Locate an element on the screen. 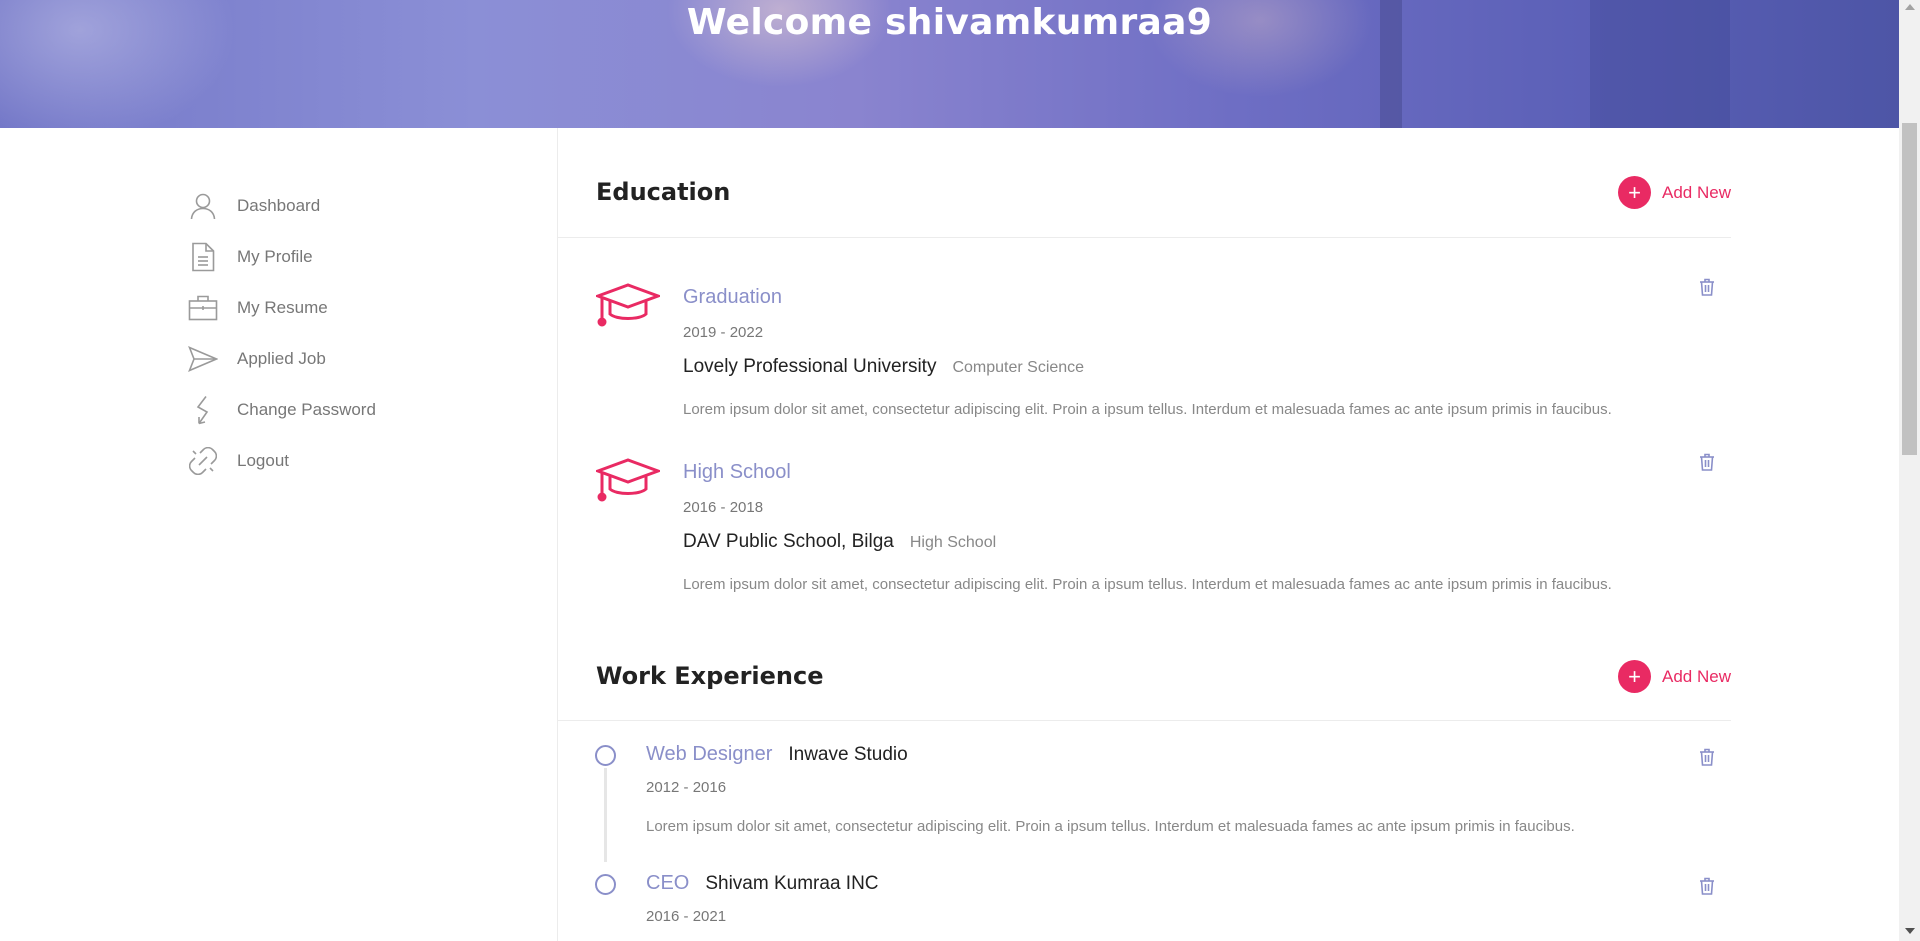  work-item: CEO Shivam Kumraa INC 2016 - 2021 is located at coordinates (1144, 895).